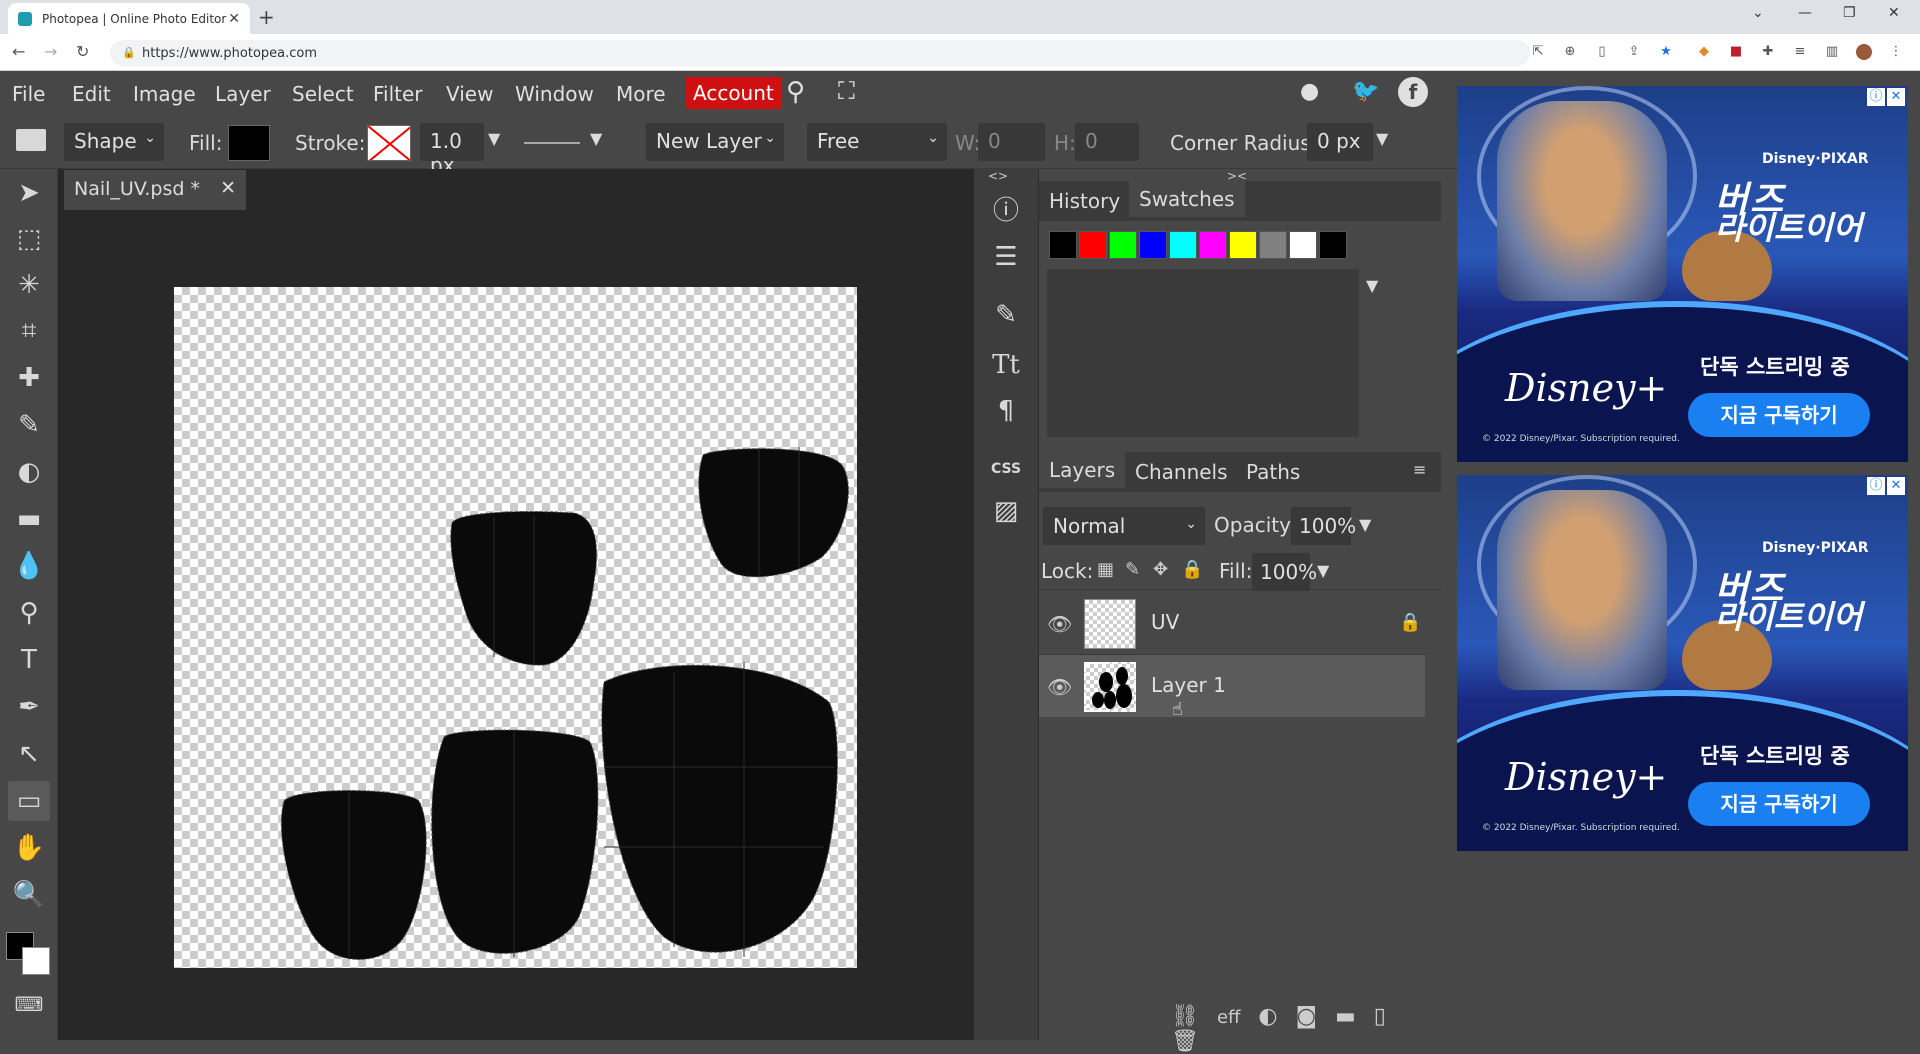 The width and height of the screenshot is (1920, 1054). Describe the element at coordinates (1187, 199) in the screenshot. I see `tab-swatches: Swatches` at that location.